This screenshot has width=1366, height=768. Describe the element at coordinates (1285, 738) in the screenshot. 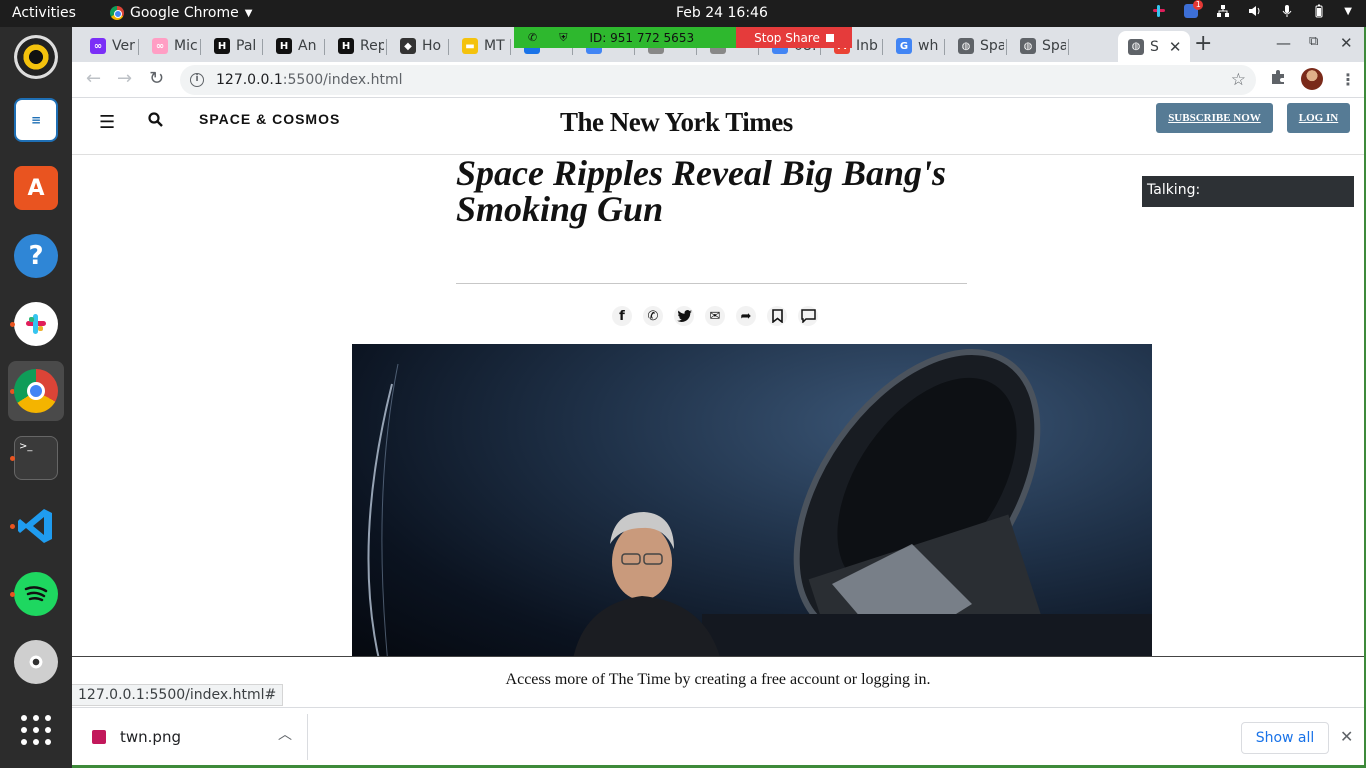

I see `show-all-button: Show all` at that location.